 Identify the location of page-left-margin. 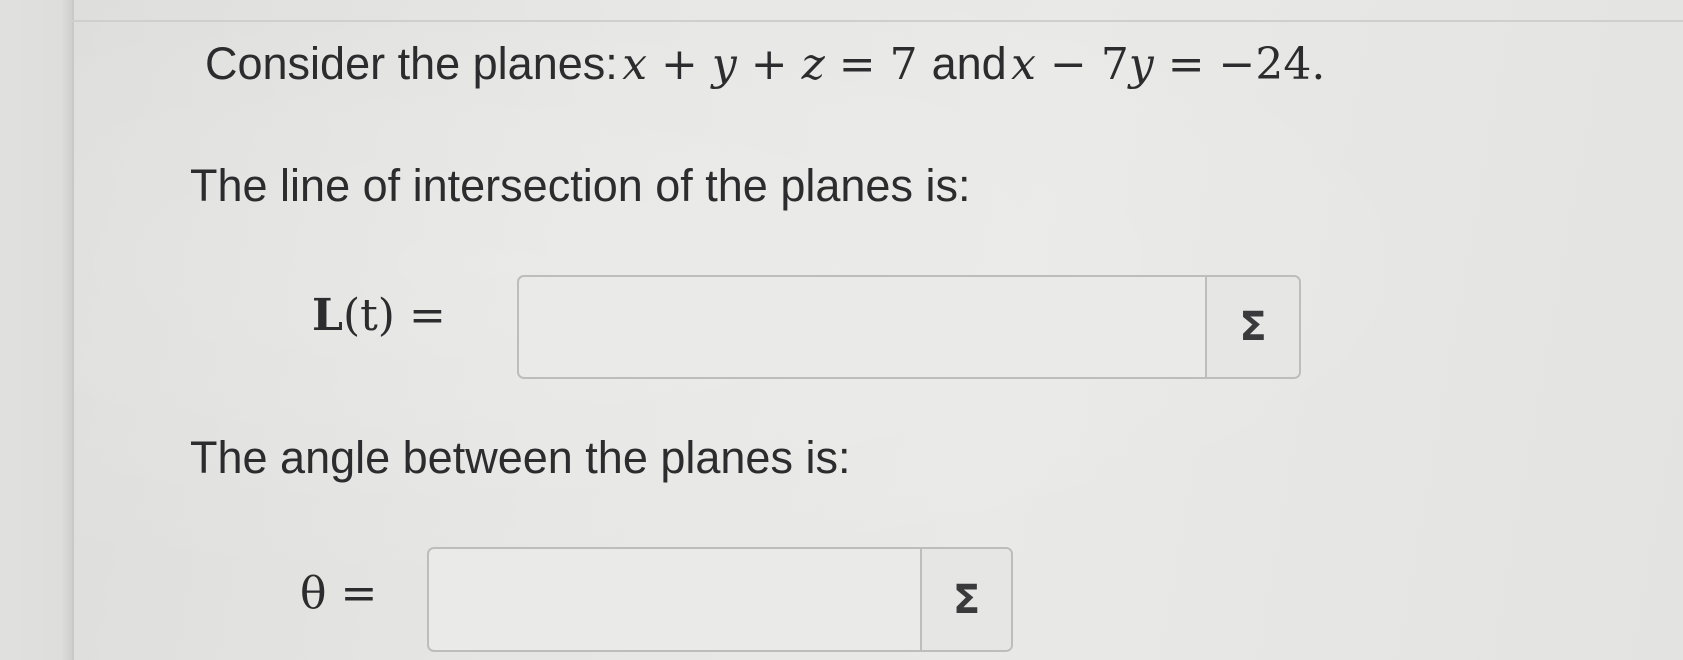
(37, 330).